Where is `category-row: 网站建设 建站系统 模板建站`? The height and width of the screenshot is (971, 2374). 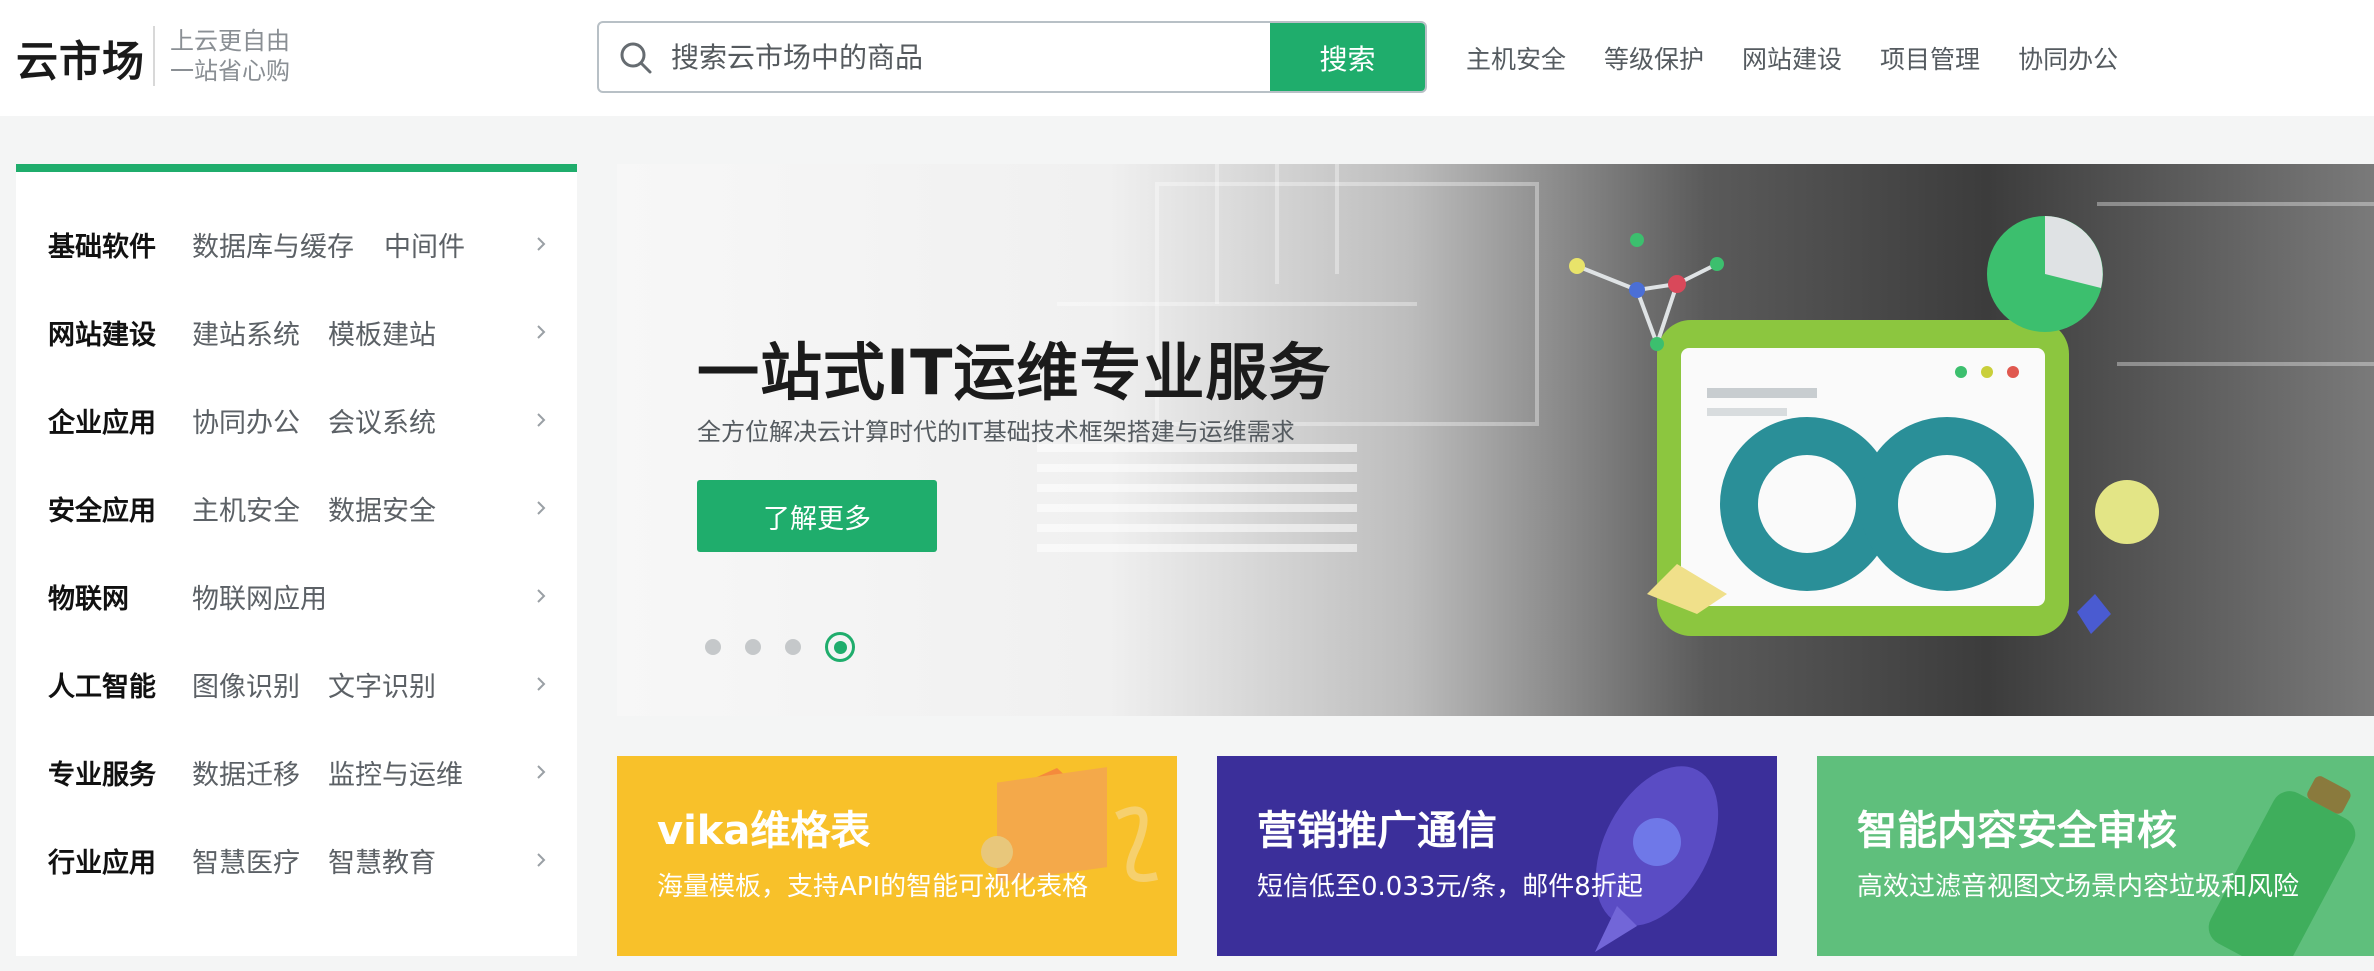
category-row: 网站建设 建站系统 模板建站 is located at coordinates (296, 332).